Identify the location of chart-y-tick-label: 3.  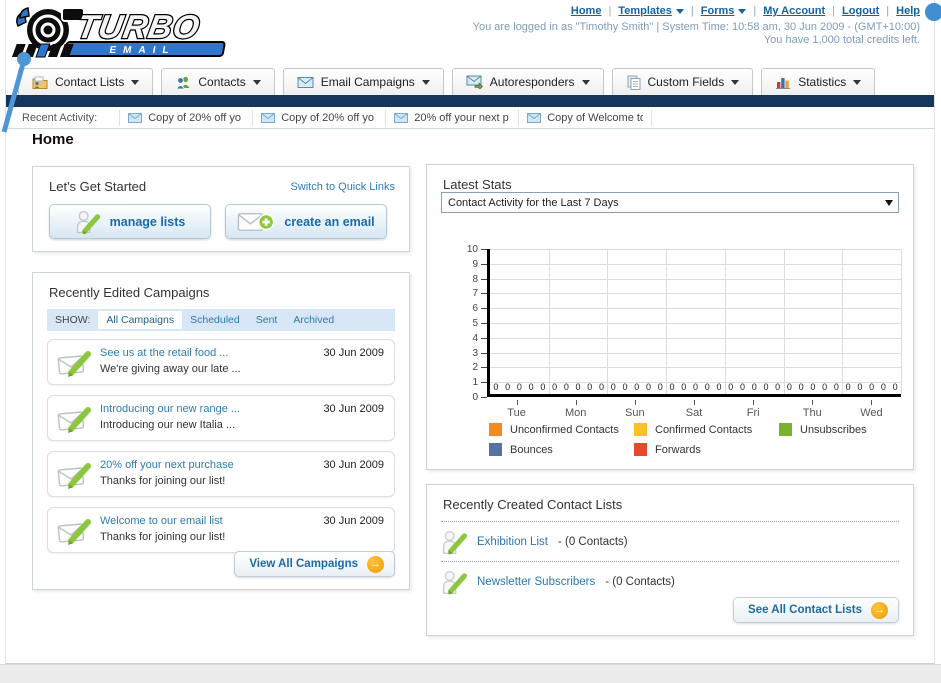
(475, 353).